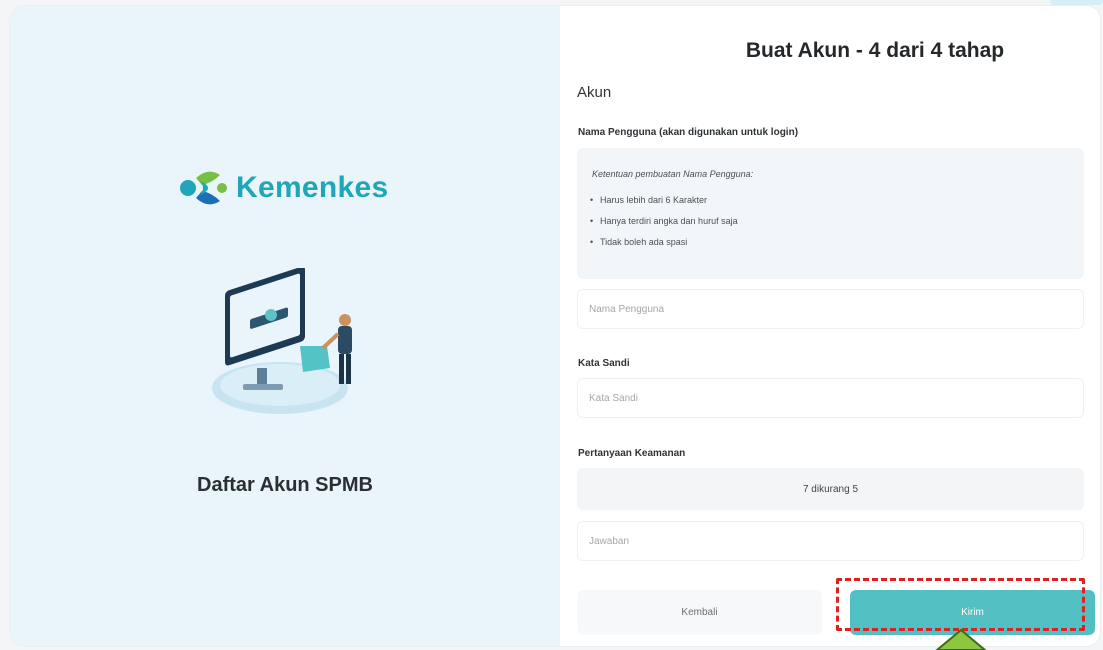 This screenshot has width=1103, height=650. What do you see at coordinates (203, 188) in the screenshot?
I see `kemenkes-logo-icon` at bounding box center [203, 188].